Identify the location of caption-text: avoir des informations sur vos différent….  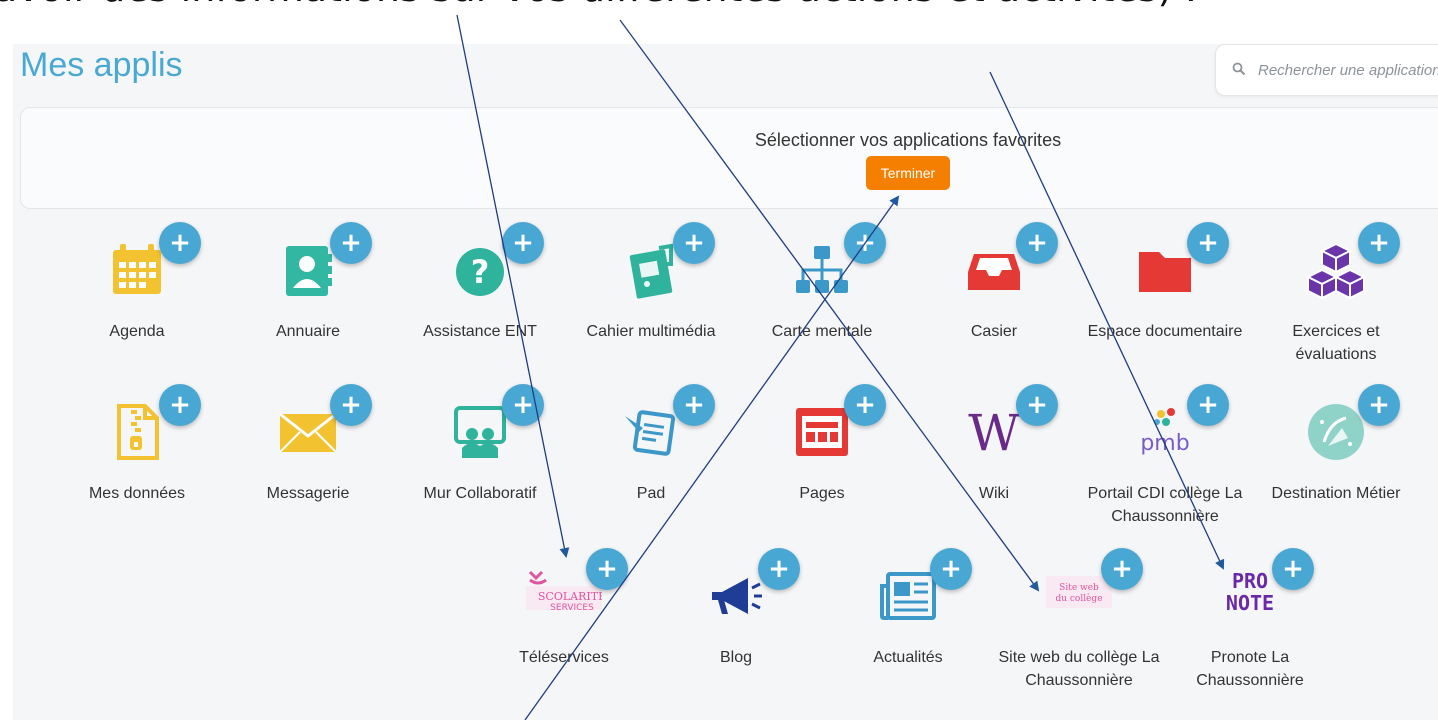
(598, 5).